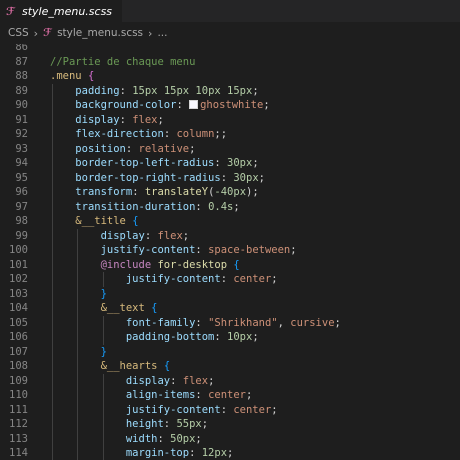 The width and height of the screenshot is (460, 460). I want to click on chevron-right-icon: ›, so click(150, 33).